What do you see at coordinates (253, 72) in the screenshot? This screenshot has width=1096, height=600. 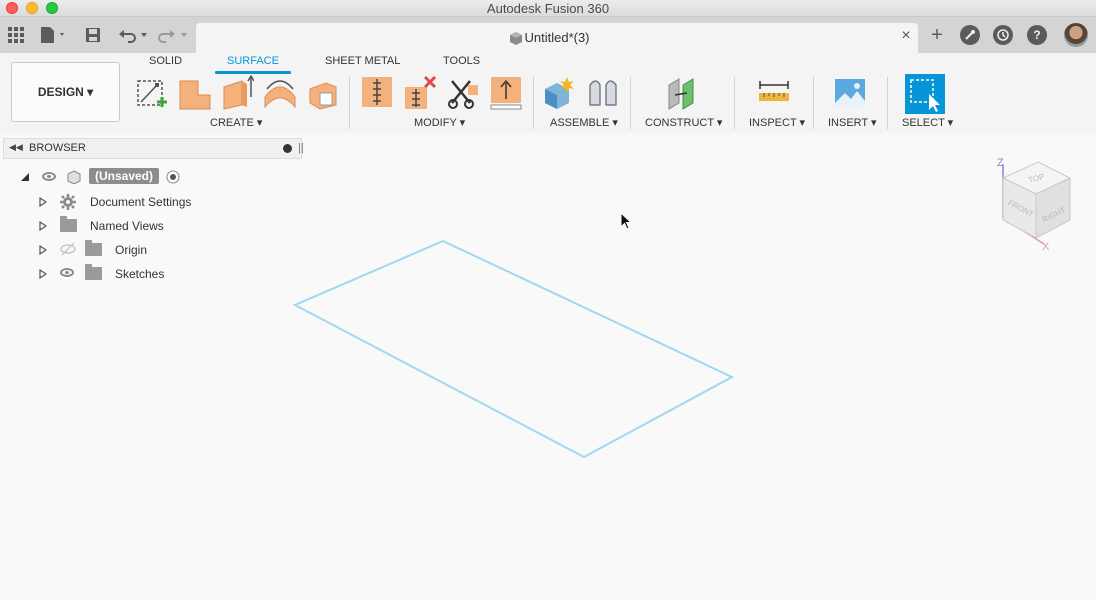 I see `active-tab-indicator` at bounding box center [253, 72].